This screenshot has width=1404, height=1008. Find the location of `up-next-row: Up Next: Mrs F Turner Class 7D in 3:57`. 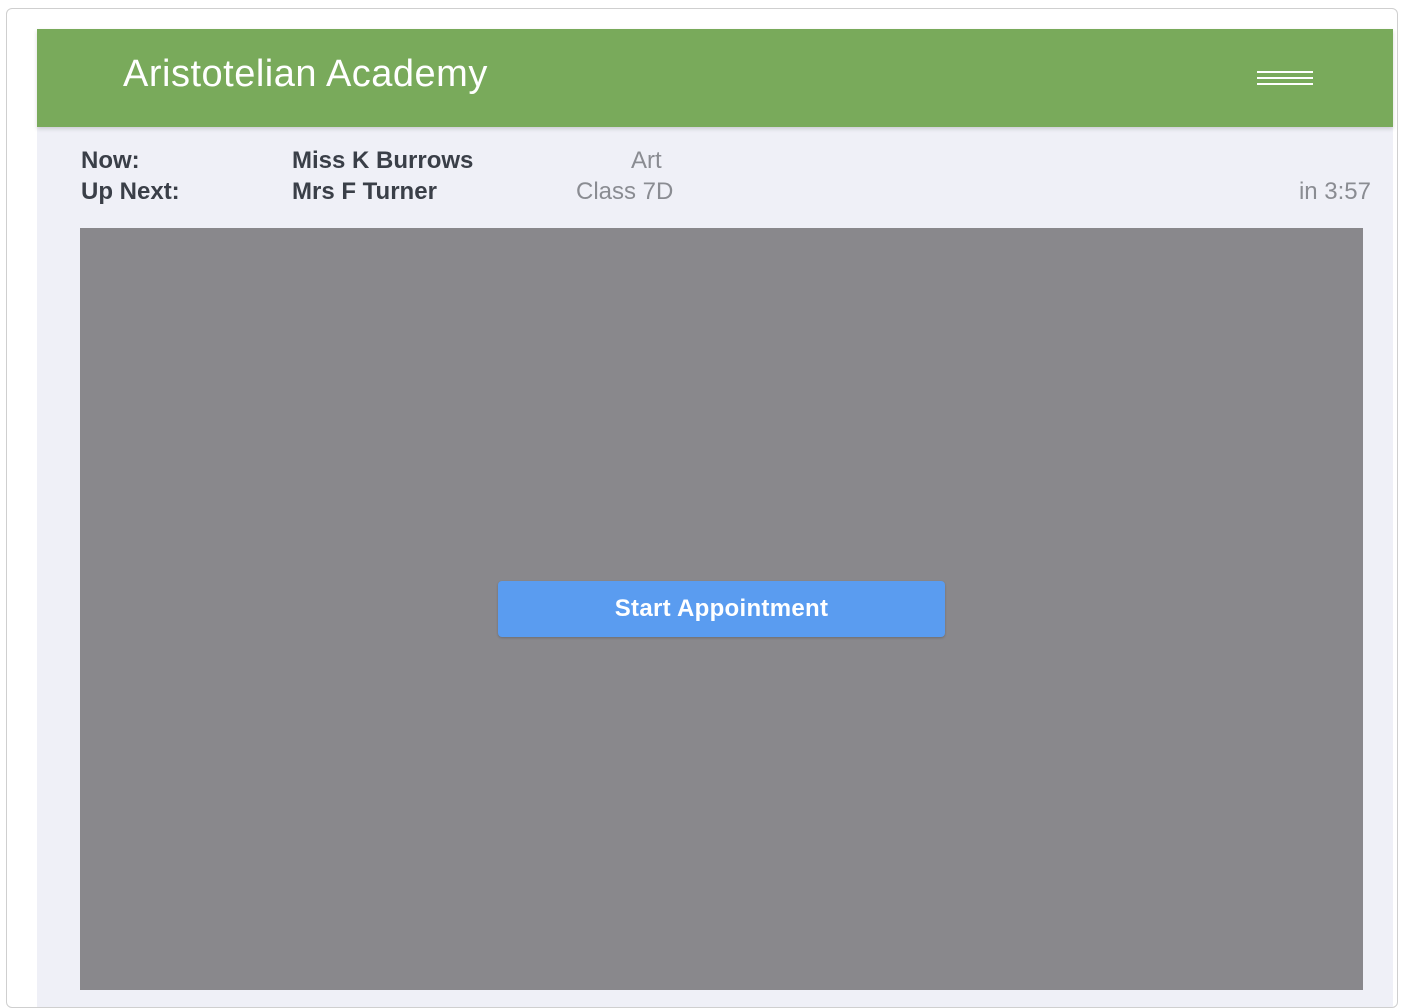

up-next-row: Up Next: Mrs F Turner Class 7D in 3:57 is located at coordinates (726, 193).